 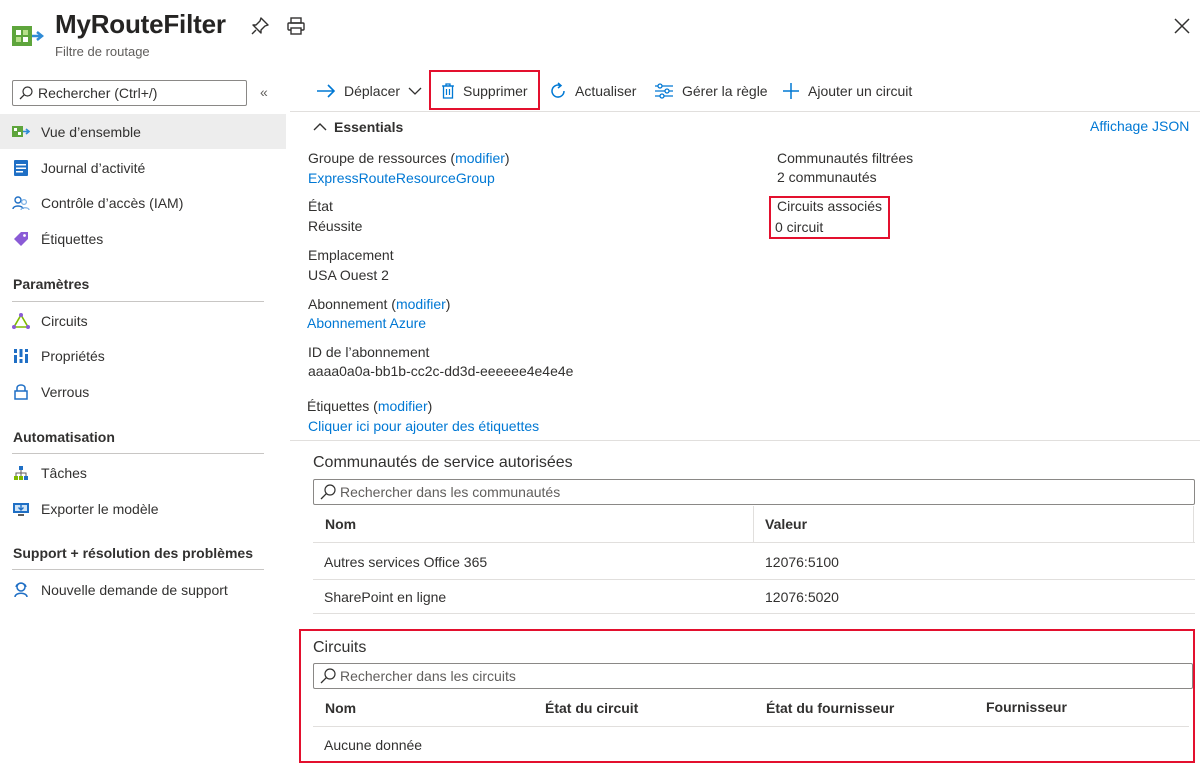 What do you see at coordinates (64, 320) in the screenshot?
I see `sidebar-item-label: Circuits` at bounding box center [64, 320].